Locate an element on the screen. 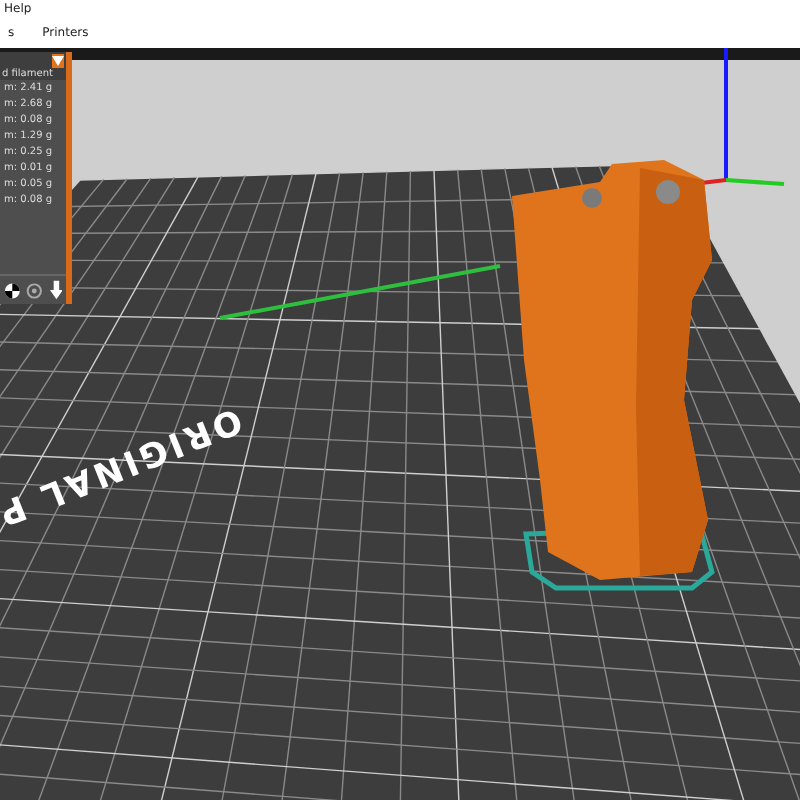 This screenshot has width=800, height=800. ball-icon is located at coordinates (12, 290).